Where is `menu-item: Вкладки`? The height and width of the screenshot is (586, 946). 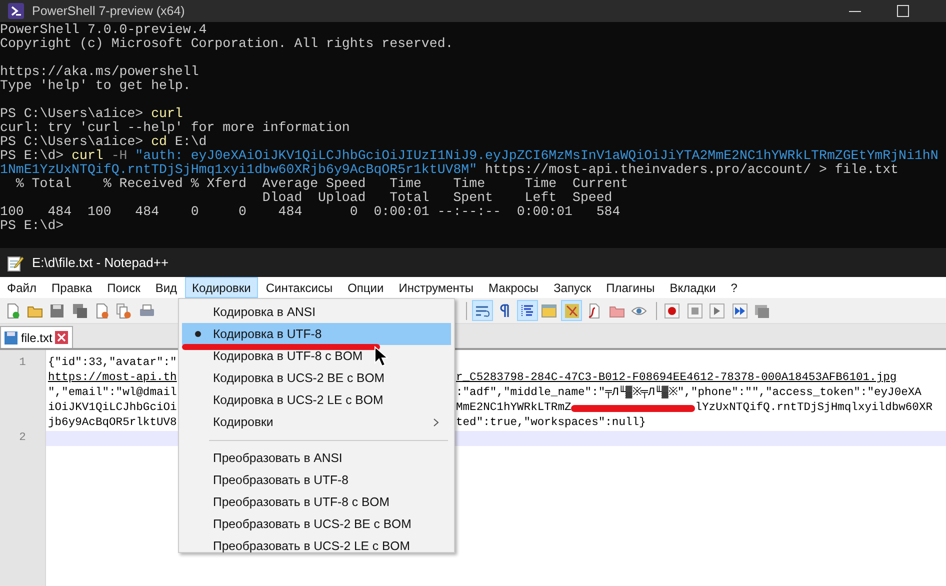
menu-item: Вкладки is located at coordinates (692, 287).